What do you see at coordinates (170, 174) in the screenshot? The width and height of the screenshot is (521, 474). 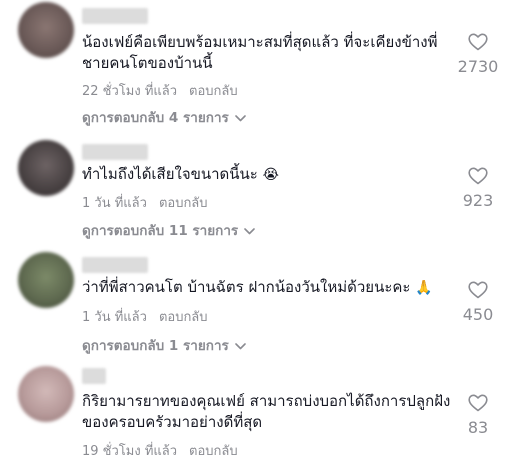 I see `comment-text-line: ทำไมถึงได้เสียใจขนาดนี้นะ` at bounding box center [170, 174].